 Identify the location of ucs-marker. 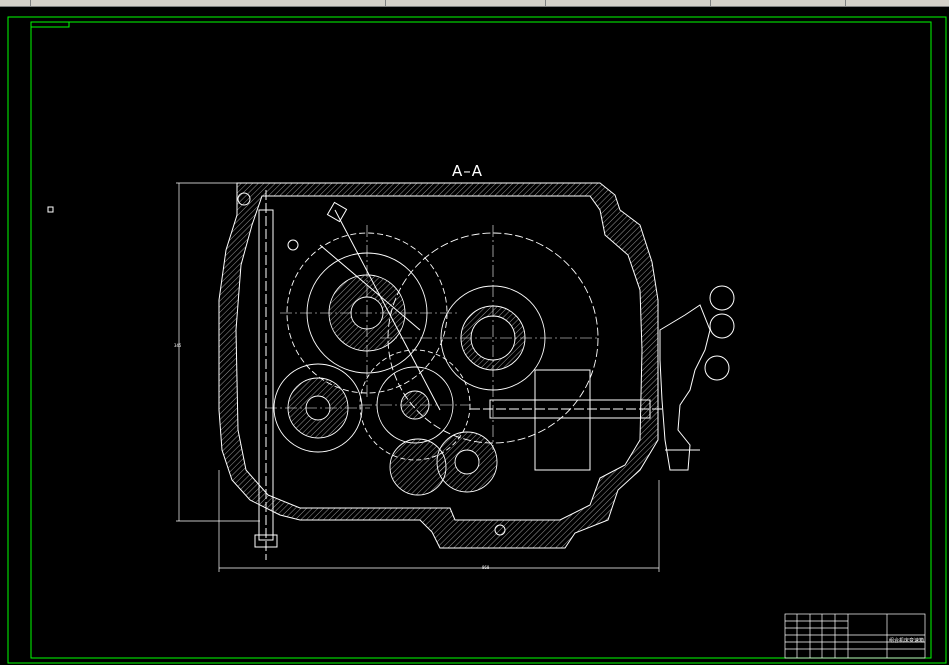
(50, 209).